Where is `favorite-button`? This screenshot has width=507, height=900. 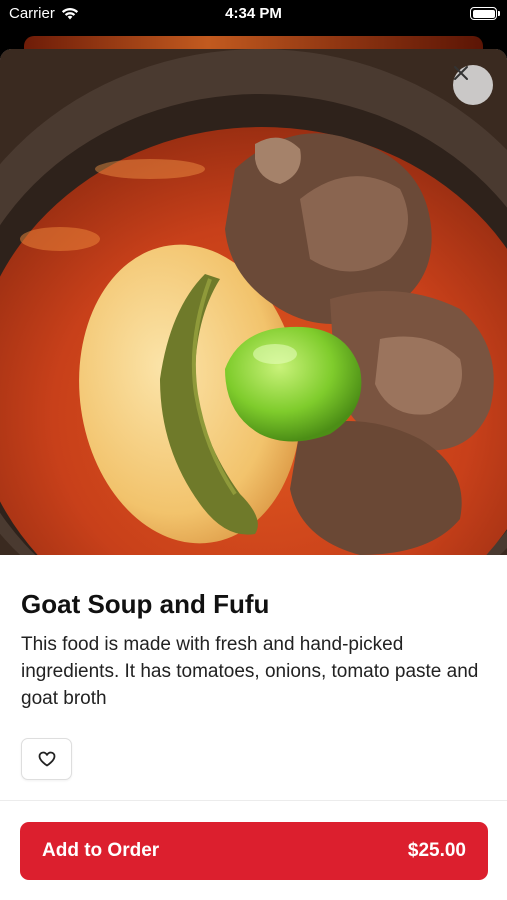
favorite-button is located at coordinates (46, 759).